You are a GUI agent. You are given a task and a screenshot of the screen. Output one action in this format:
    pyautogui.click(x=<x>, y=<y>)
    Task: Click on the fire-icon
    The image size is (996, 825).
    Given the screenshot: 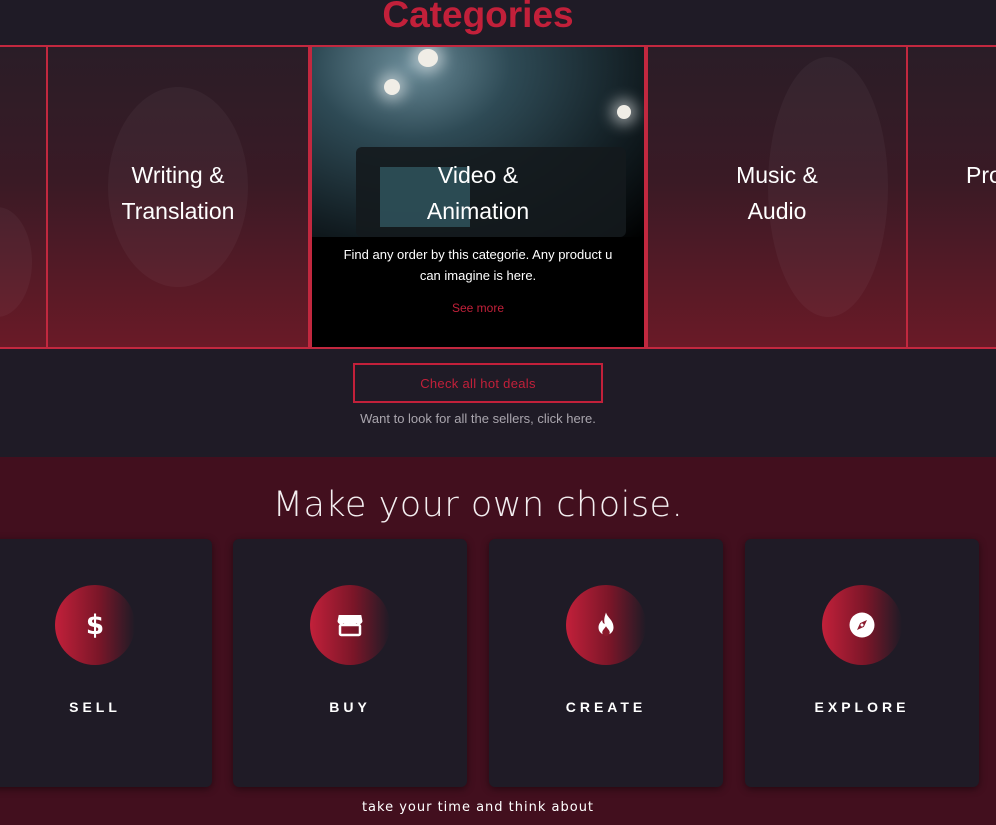 What is the action you would take?
    pyautogui.click(x=606, y=625)
    